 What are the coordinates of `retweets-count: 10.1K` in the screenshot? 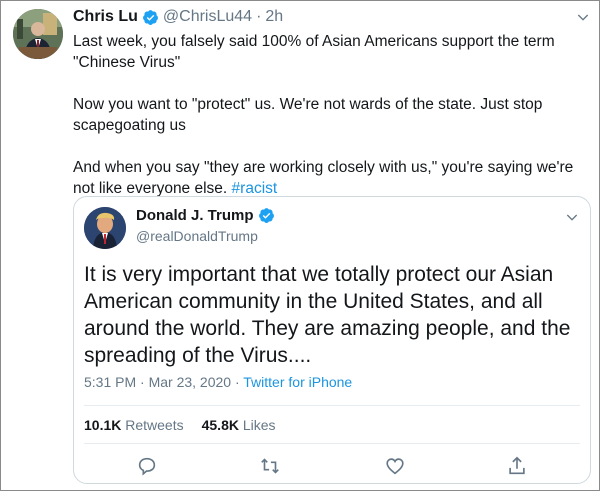 It's located at (103, 425).